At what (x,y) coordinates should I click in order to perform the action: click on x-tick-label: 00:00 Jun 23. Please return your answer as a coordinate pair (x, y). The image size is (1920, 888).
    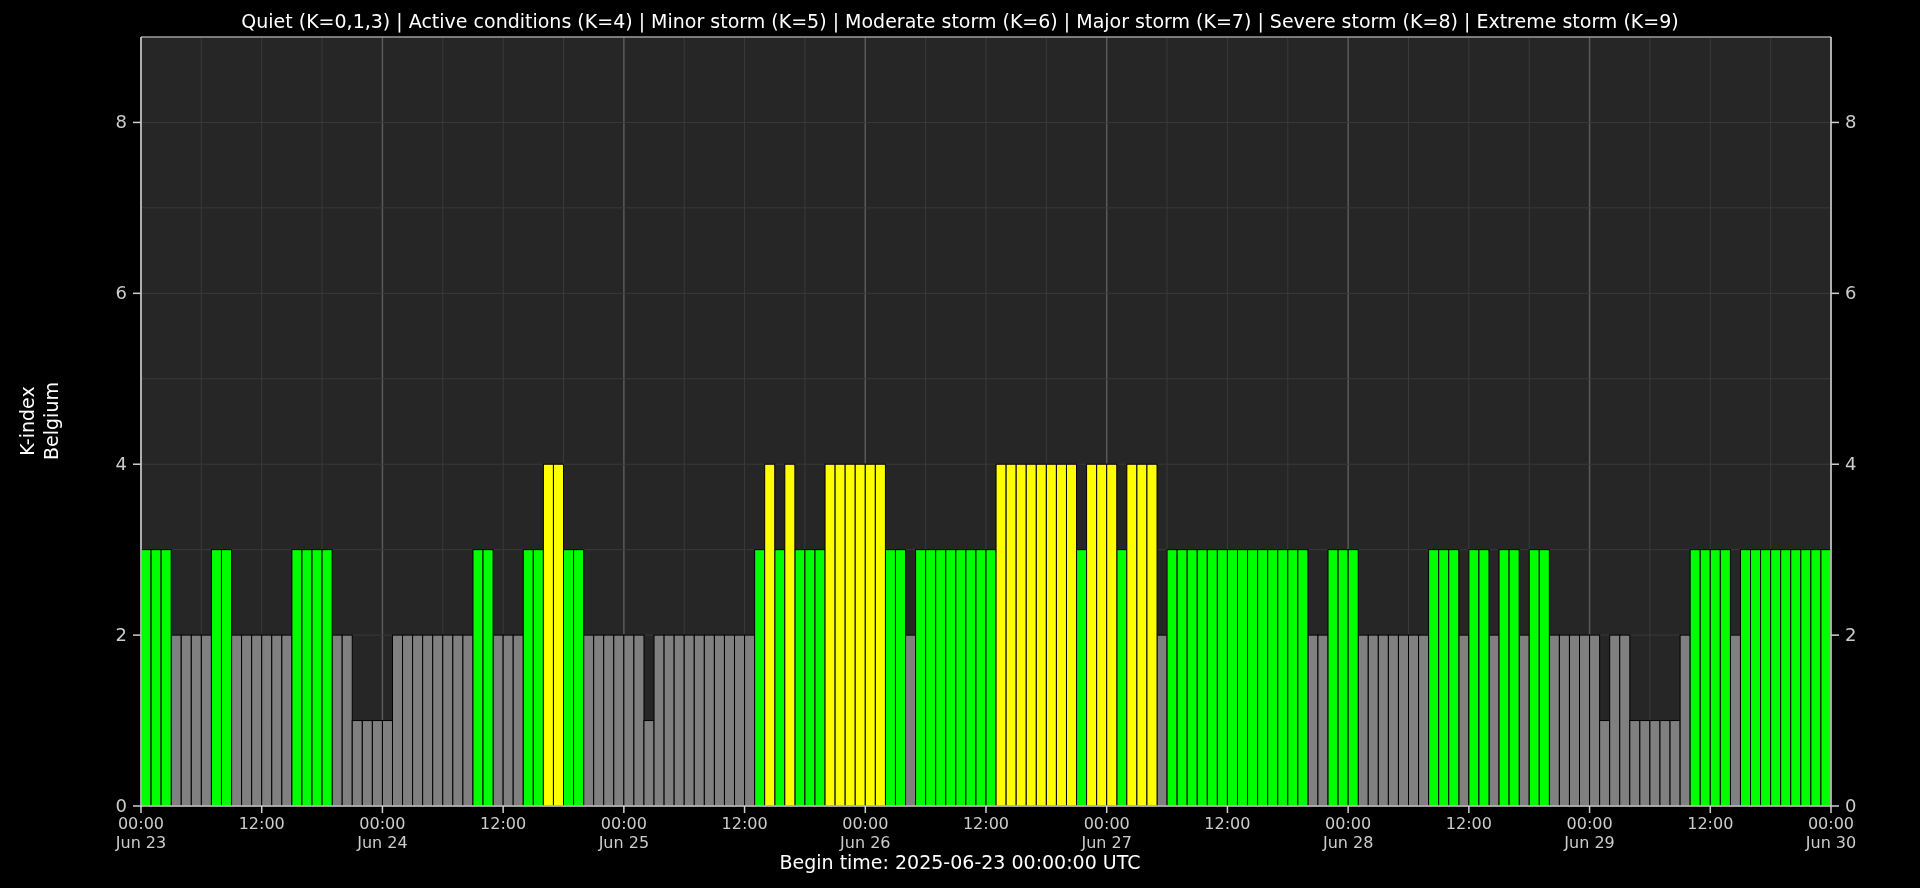
    Looking at the image, I should click on (141, 833).